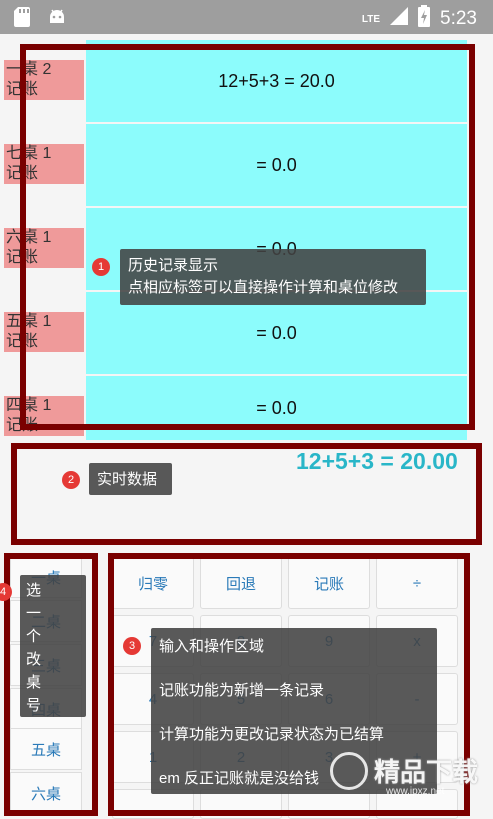 The image size is (493, 819). I want to click on watermark-logo-icon, so click(349, 771).